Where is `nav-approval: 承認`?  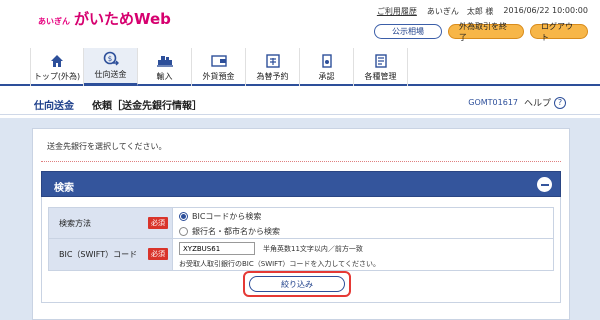 nav-approval: 承認 is located at coordinates (327, 67).